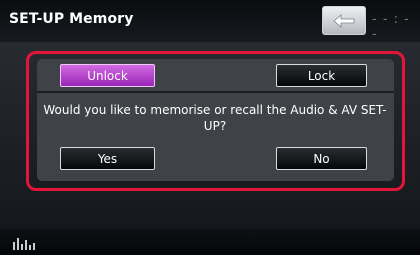 This screenshot has width=420, height=255. I want to click on page-title: SET-UP Memory, so click(71, 19).